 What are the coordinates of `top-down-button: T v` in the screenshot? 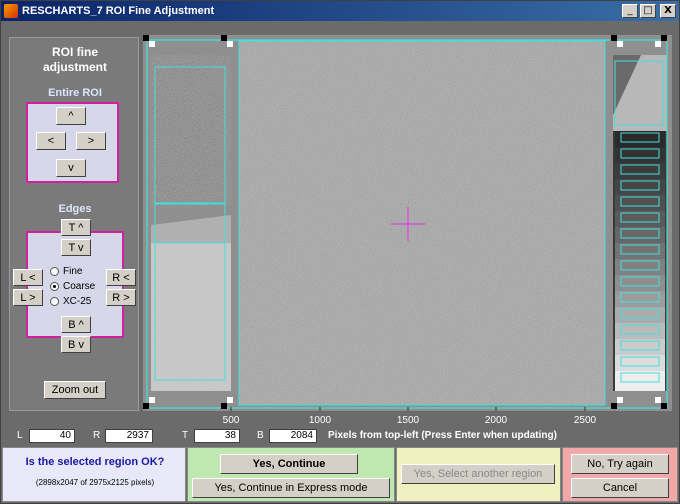 It's located at (76, 247).